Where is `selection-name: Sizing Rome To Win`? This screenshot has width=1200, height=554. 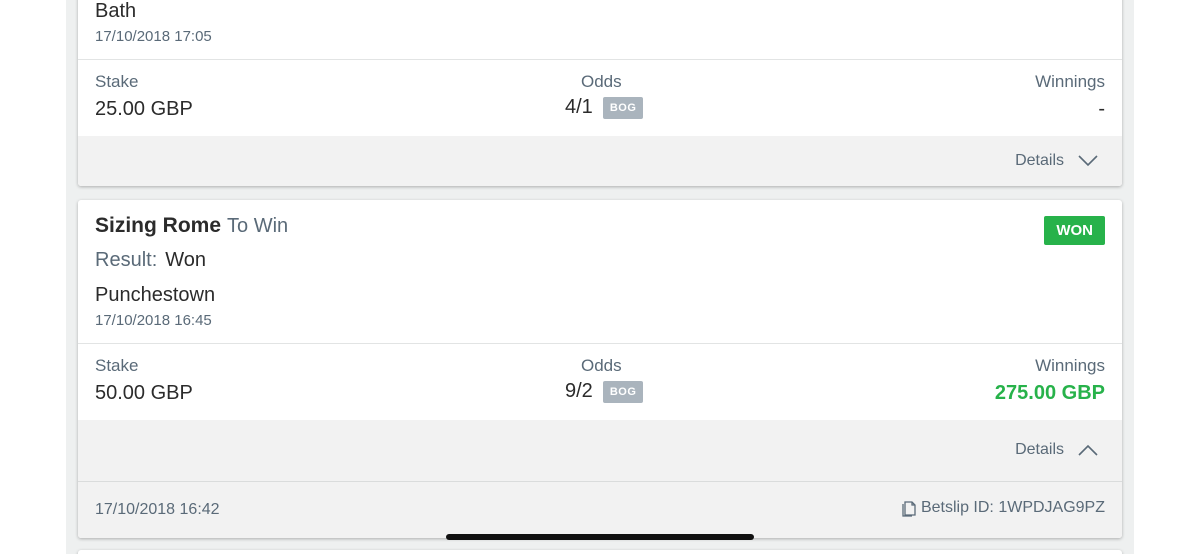
selection-name: Sizing Rome To Win is located at coordinates (191, 226).